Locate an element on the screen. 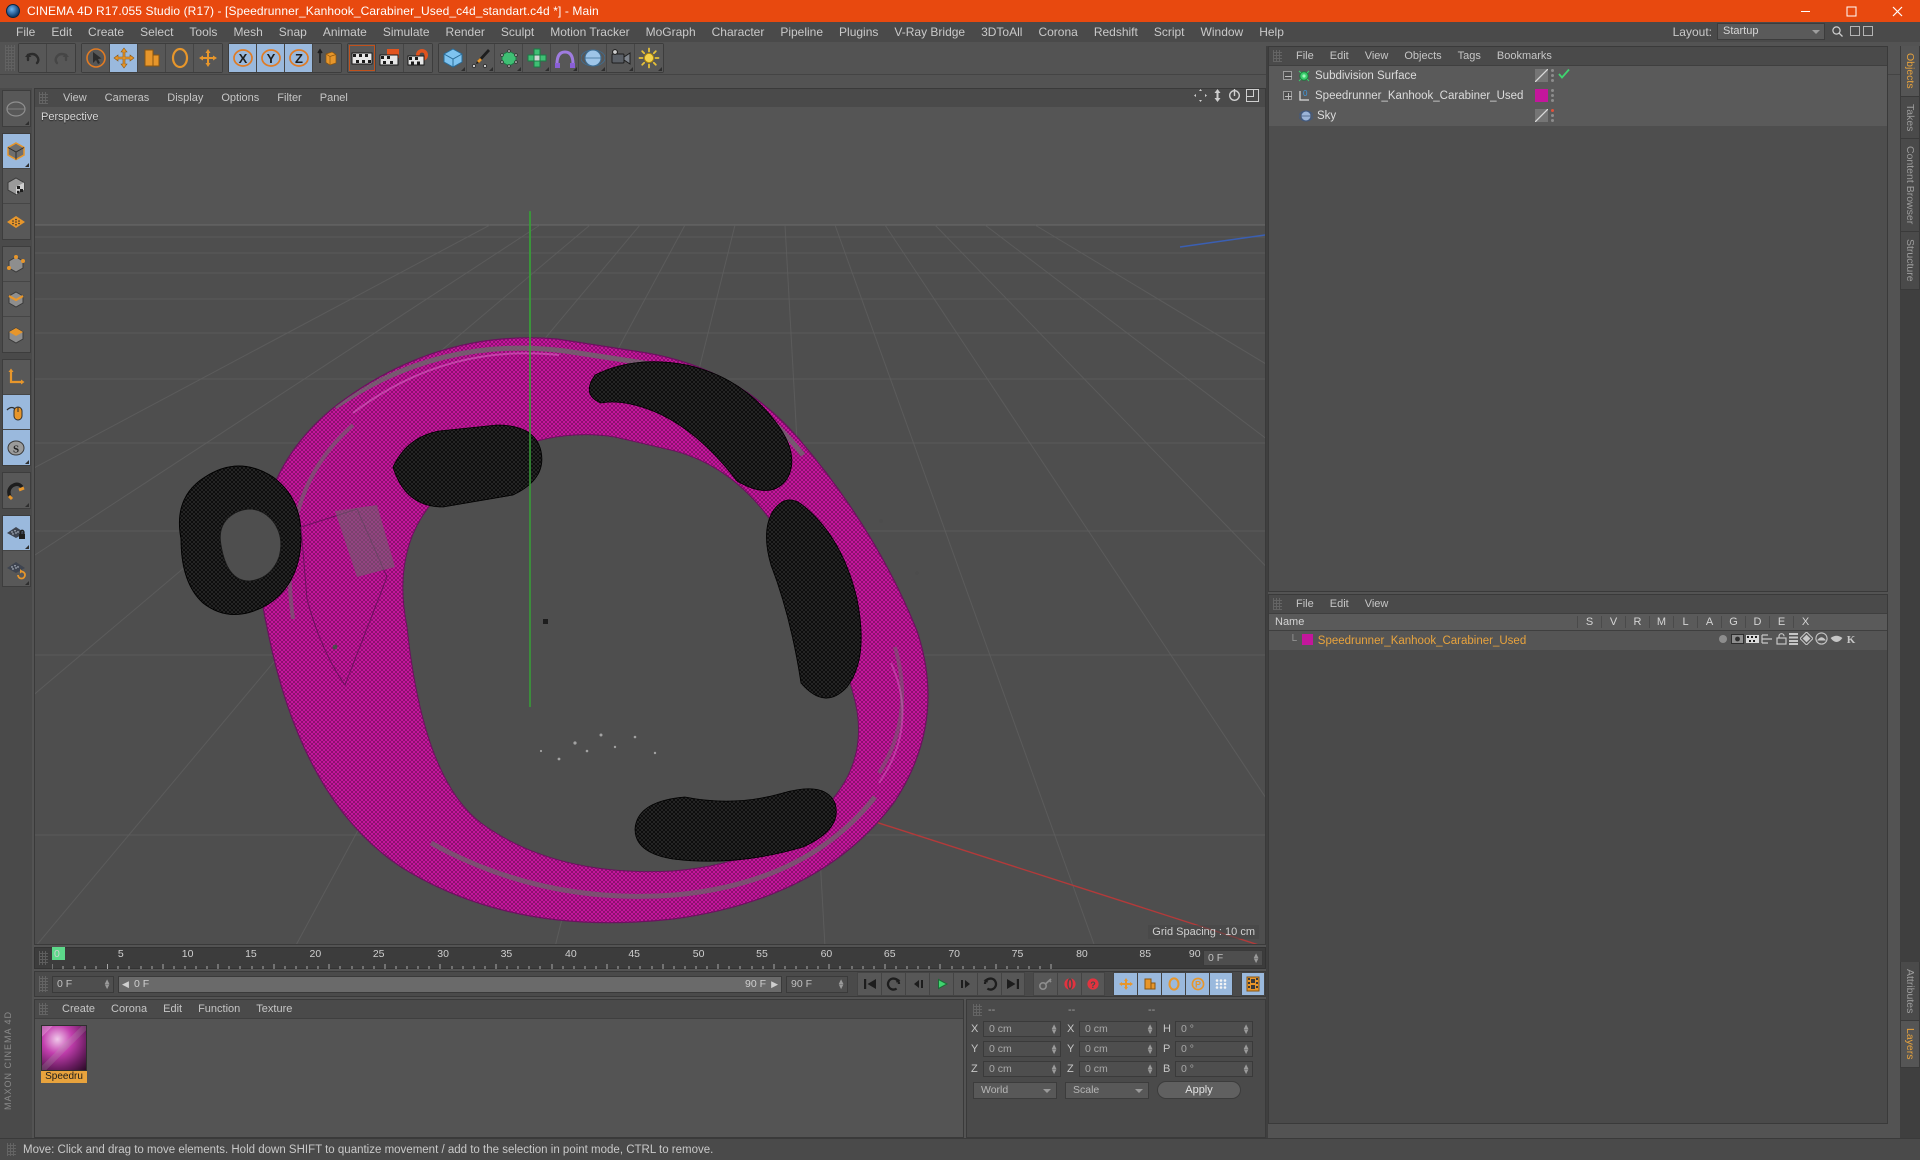 The image size is (1920, 1160). visibility-icon is located at coordinates (1737, 641).